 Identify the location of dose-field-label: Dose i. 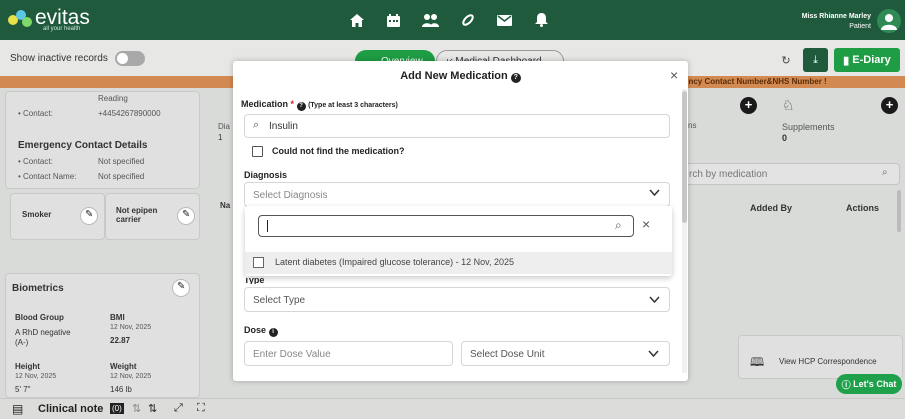
(261, 331).